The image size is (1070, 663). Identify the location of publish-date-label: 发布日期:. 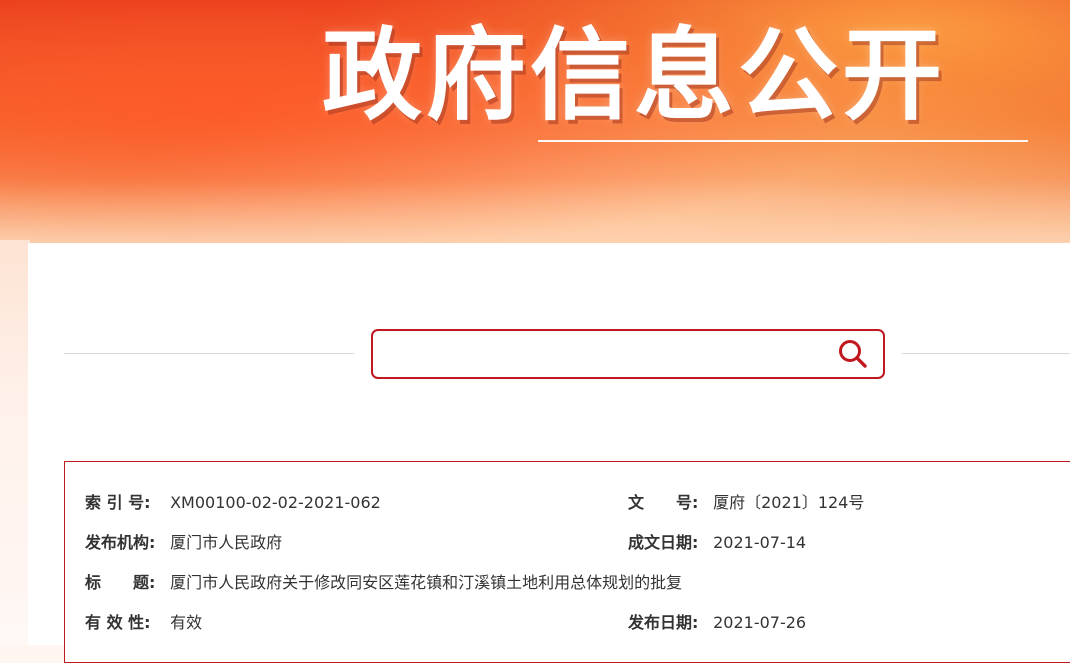
(663, 622).